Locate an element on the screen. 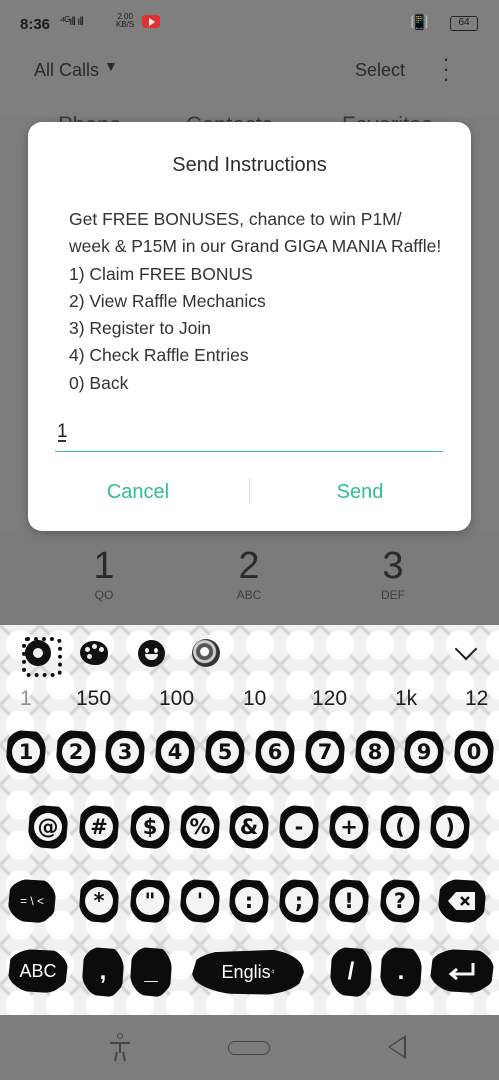 The height and width of the screenshot is (1080, 499). key-2-label: 2 is located at coordinates (76, 752).